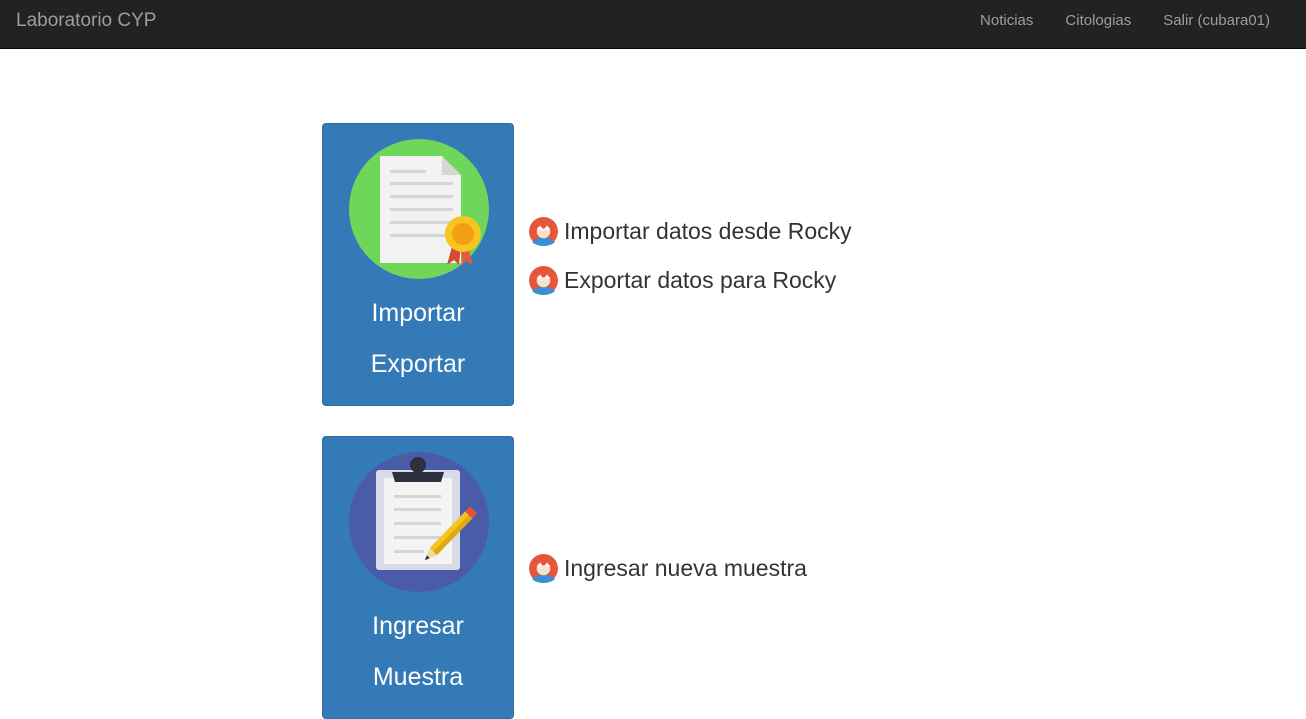 The height and width of the screenshot is (719, 1306). Describe the element at coordinates (418, 677) in the screenshot. I see `card-title-line2: Muestra` at that location.